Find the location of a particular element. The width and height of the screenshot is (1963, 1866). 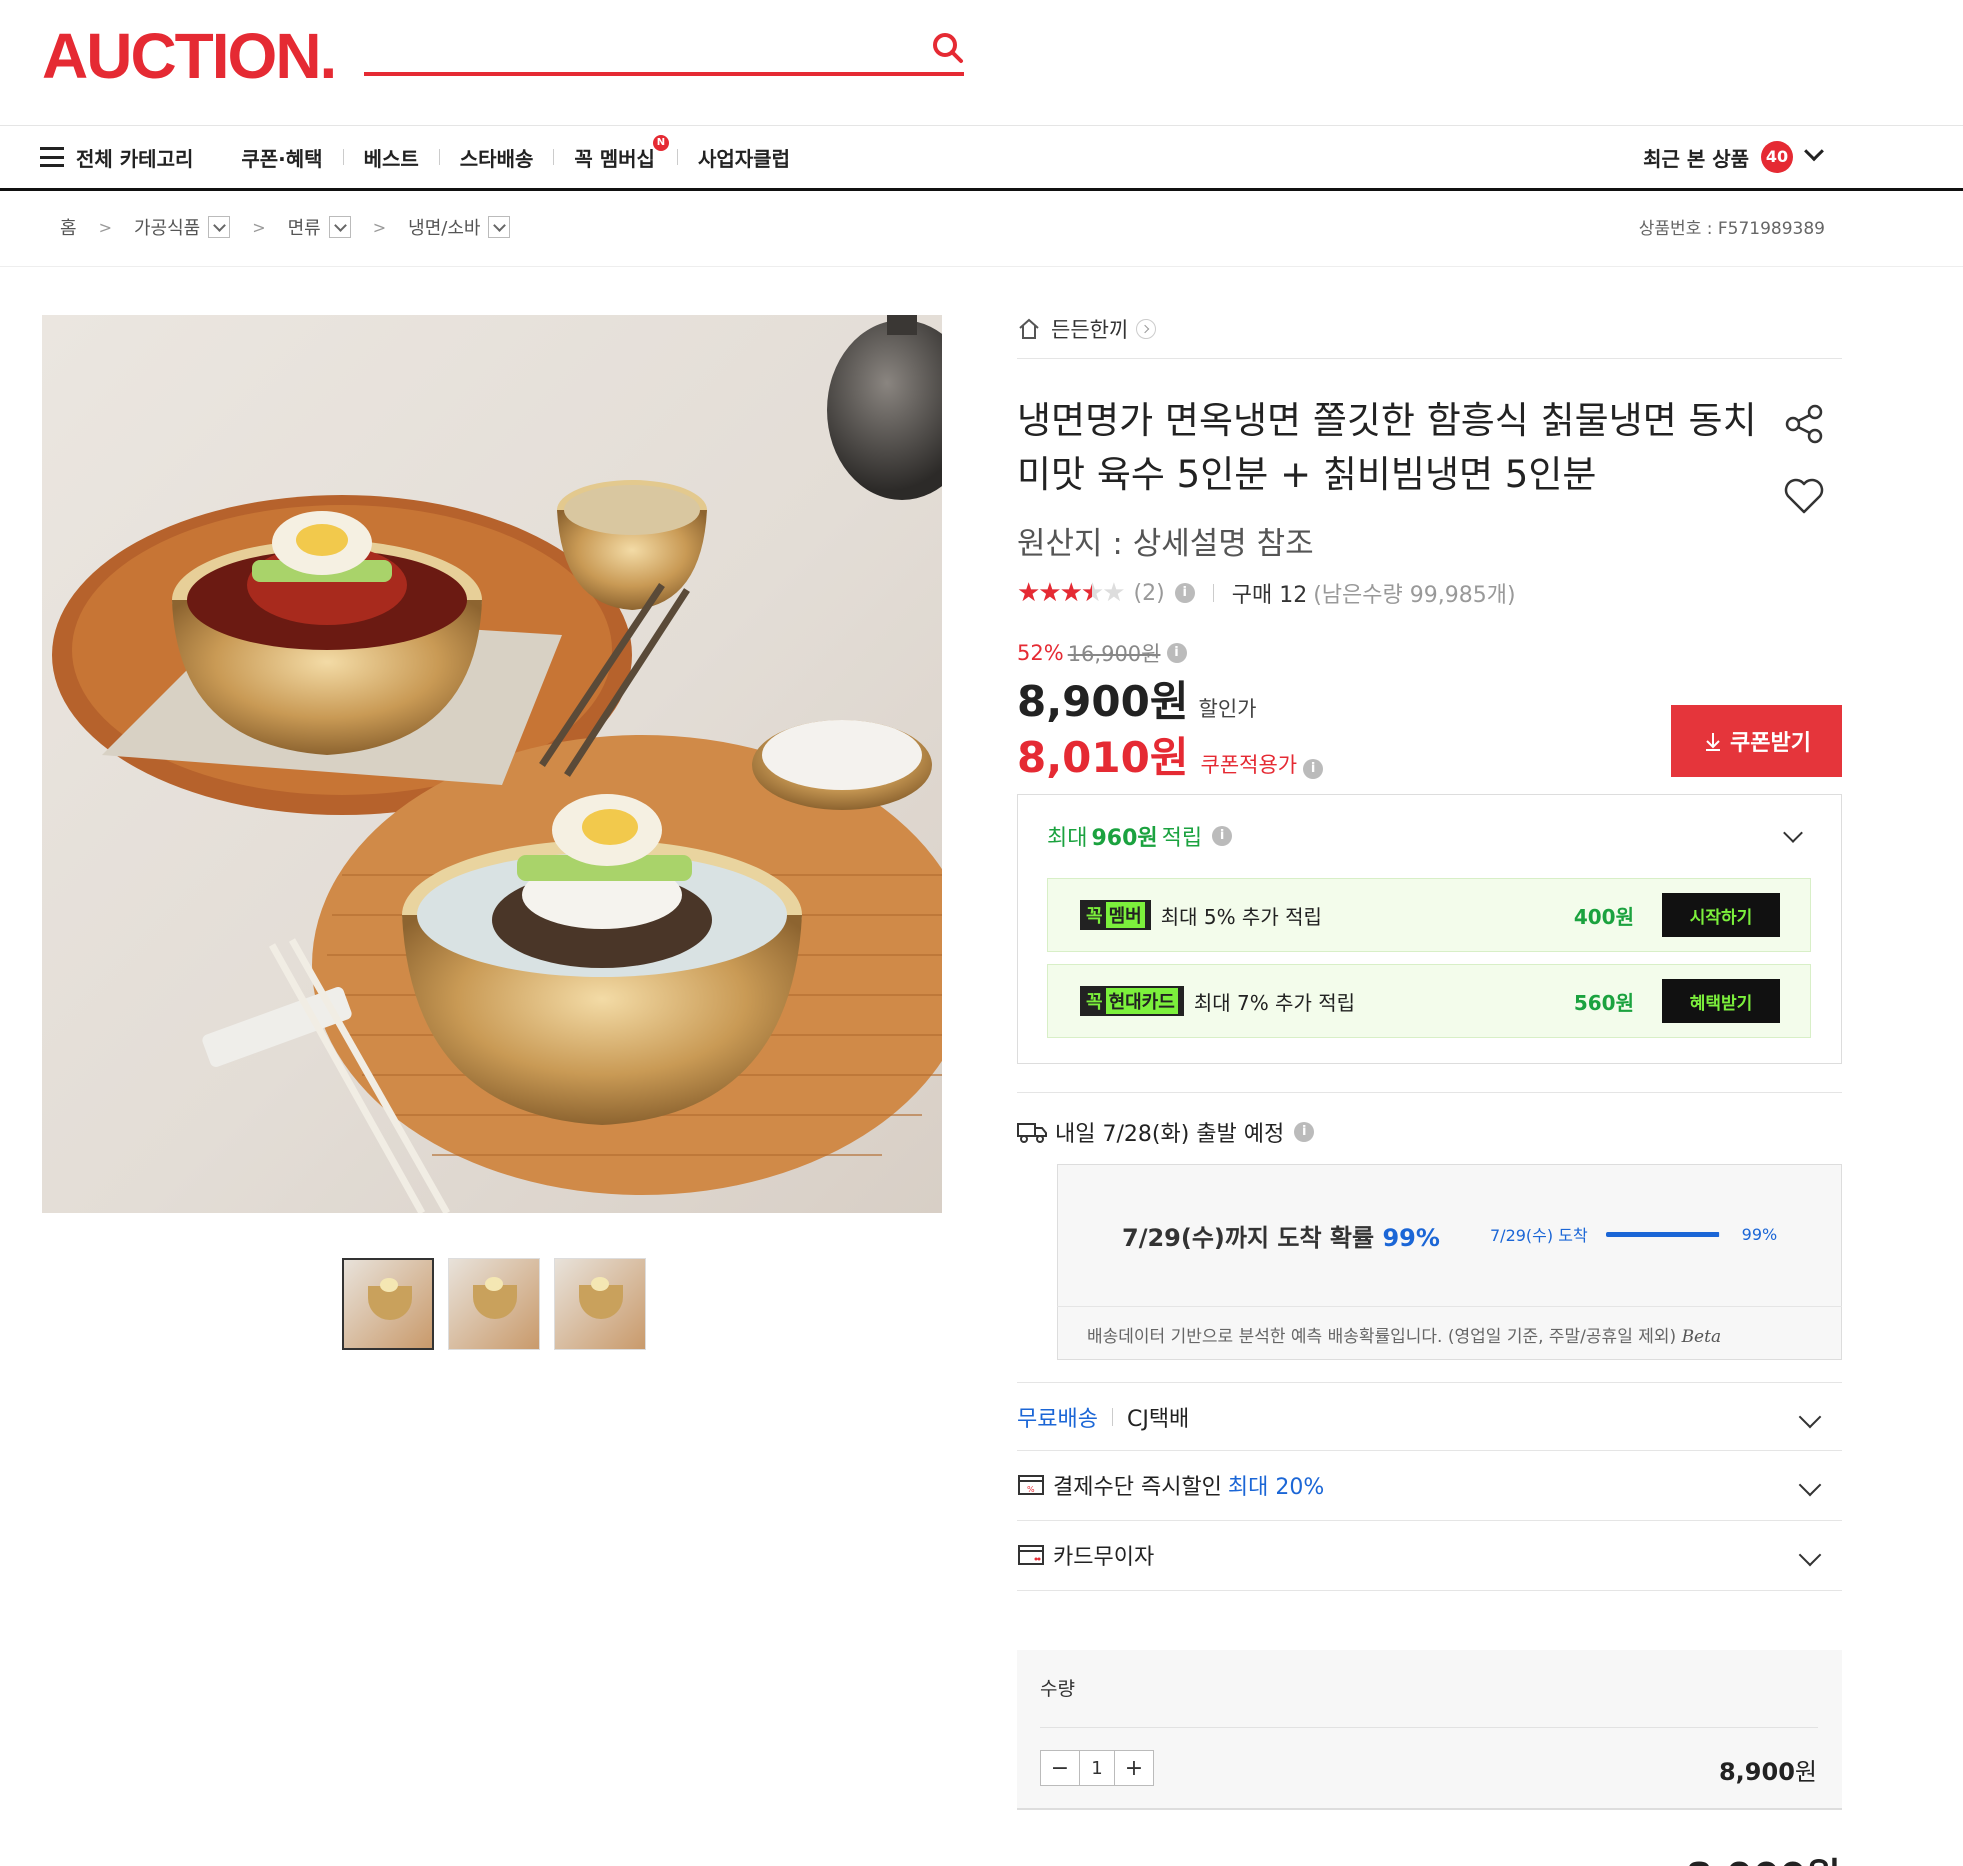

increase-button: + is located at coordinates (1134, 1768).